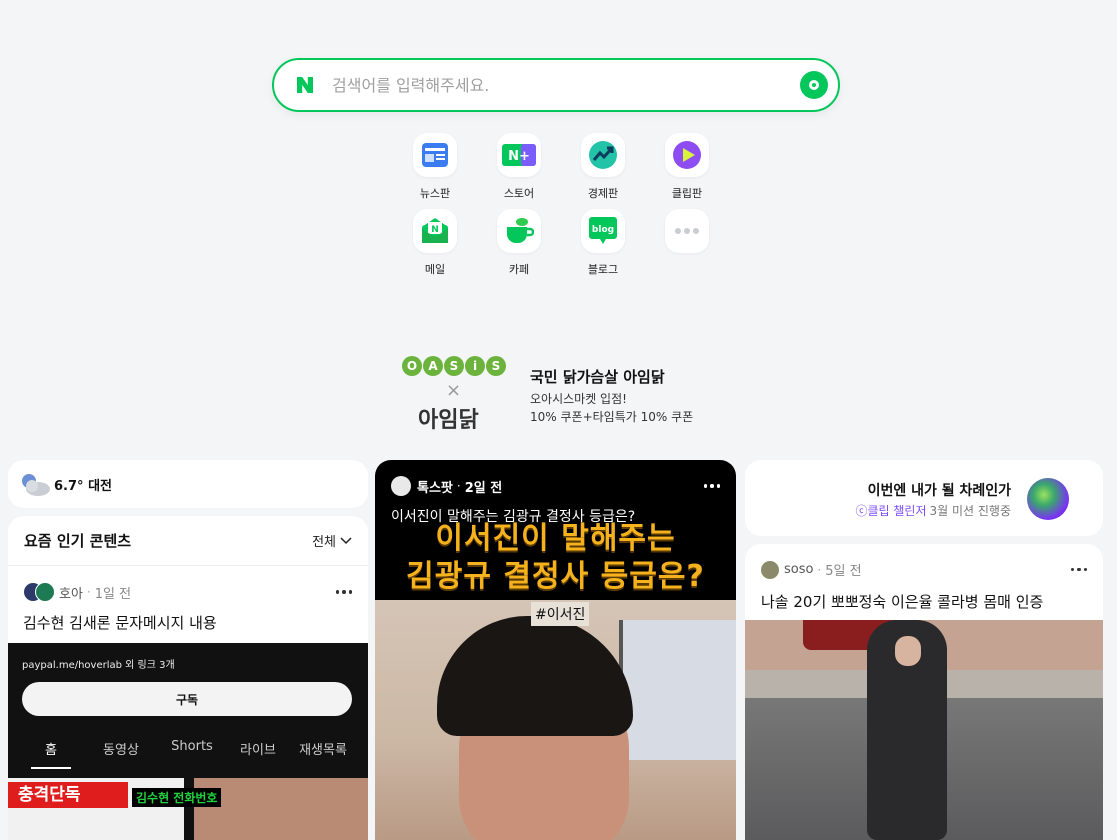 This screenshot has height=840, width=1117. Describe the element at coordinates (324, 542) in the screenshot. I see `popular-filter-label: 전체` at that location.